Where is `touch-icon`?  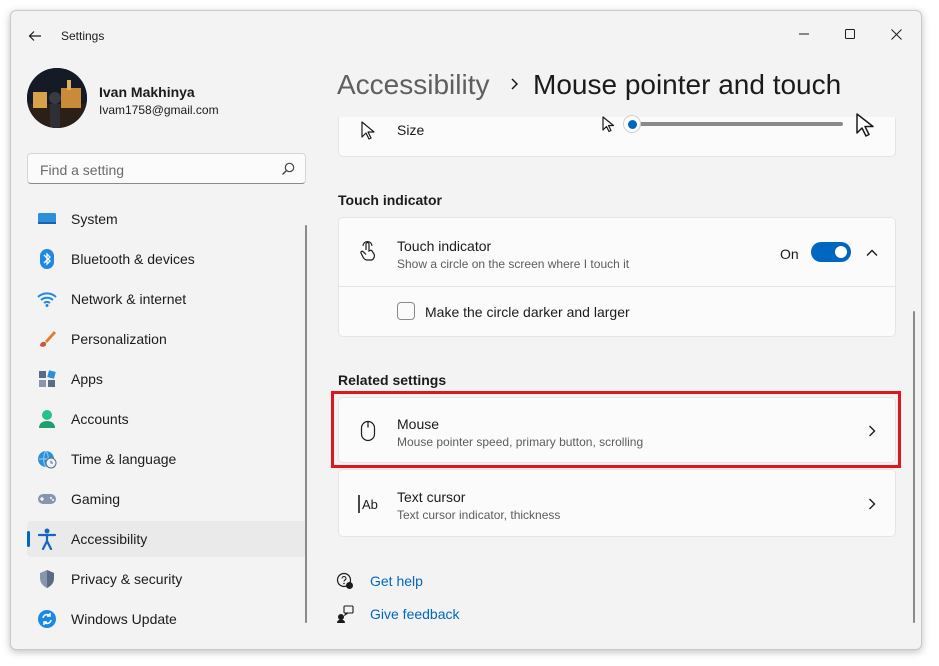
touch-icon is located at coordinates (368, 251).